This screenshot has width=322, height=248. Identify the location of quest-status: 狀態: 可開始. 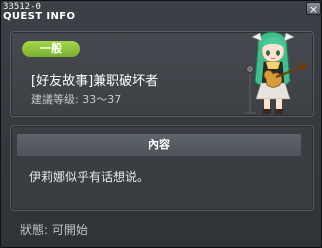
(54, 230).